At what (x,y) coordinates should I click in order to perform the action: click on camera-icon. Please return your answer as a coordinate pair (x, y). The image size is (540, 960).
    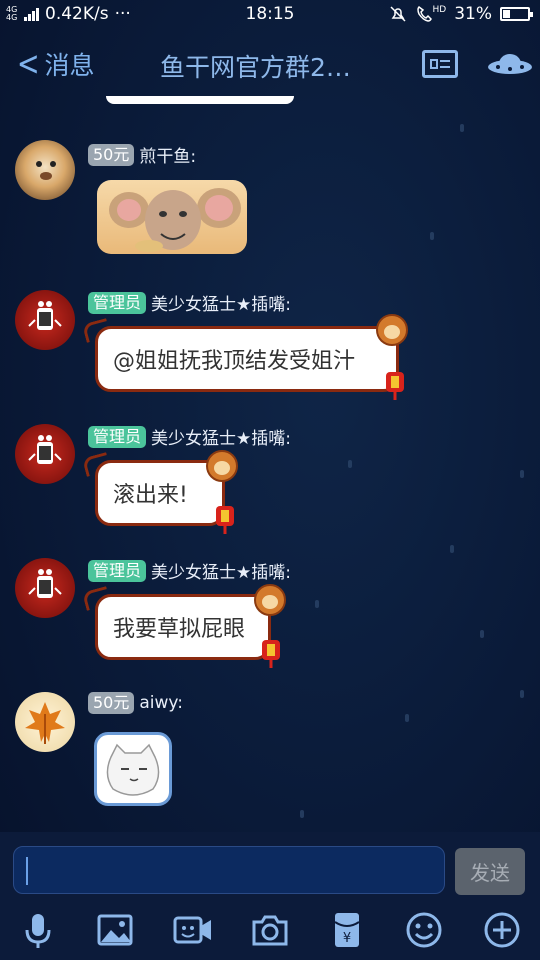
    Looking at the image, I should click on (270, 930).